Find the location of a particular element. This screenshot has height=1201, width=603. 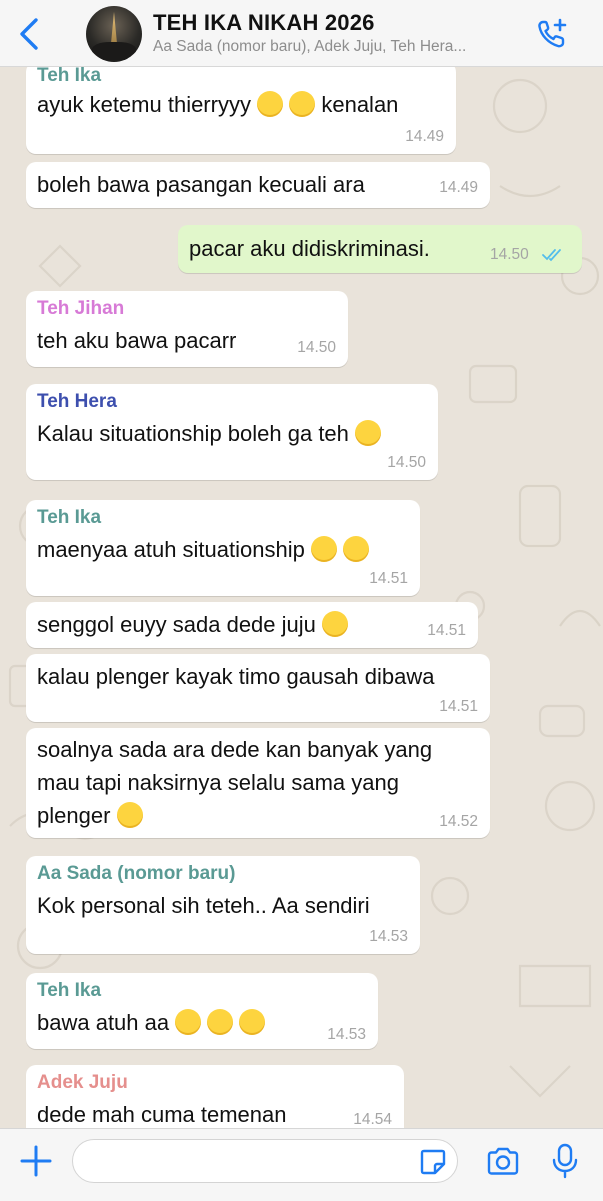

smiling-face-icon is located at coordinates (129, 815).